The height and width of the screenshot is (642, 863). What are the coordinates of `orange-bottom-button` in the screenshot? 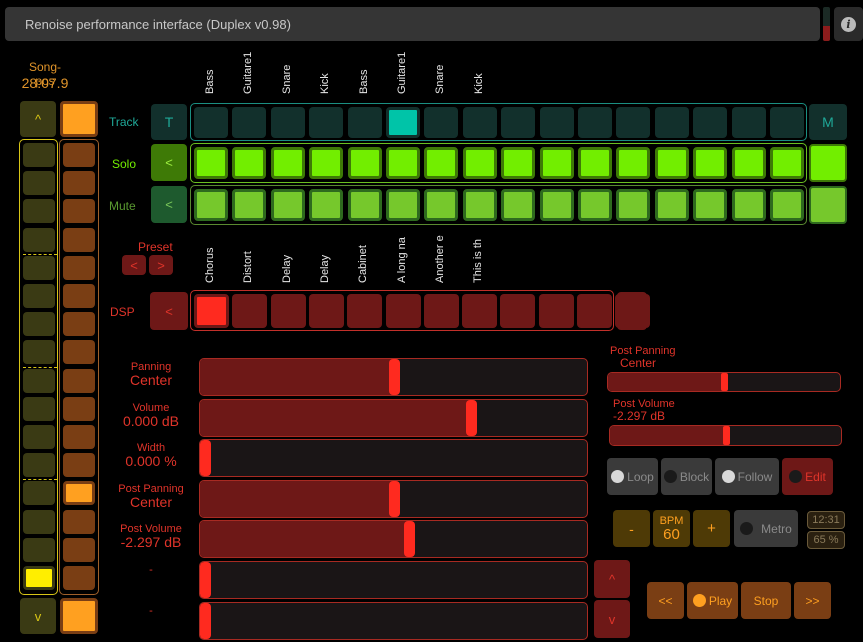 It's located at (79, 616).